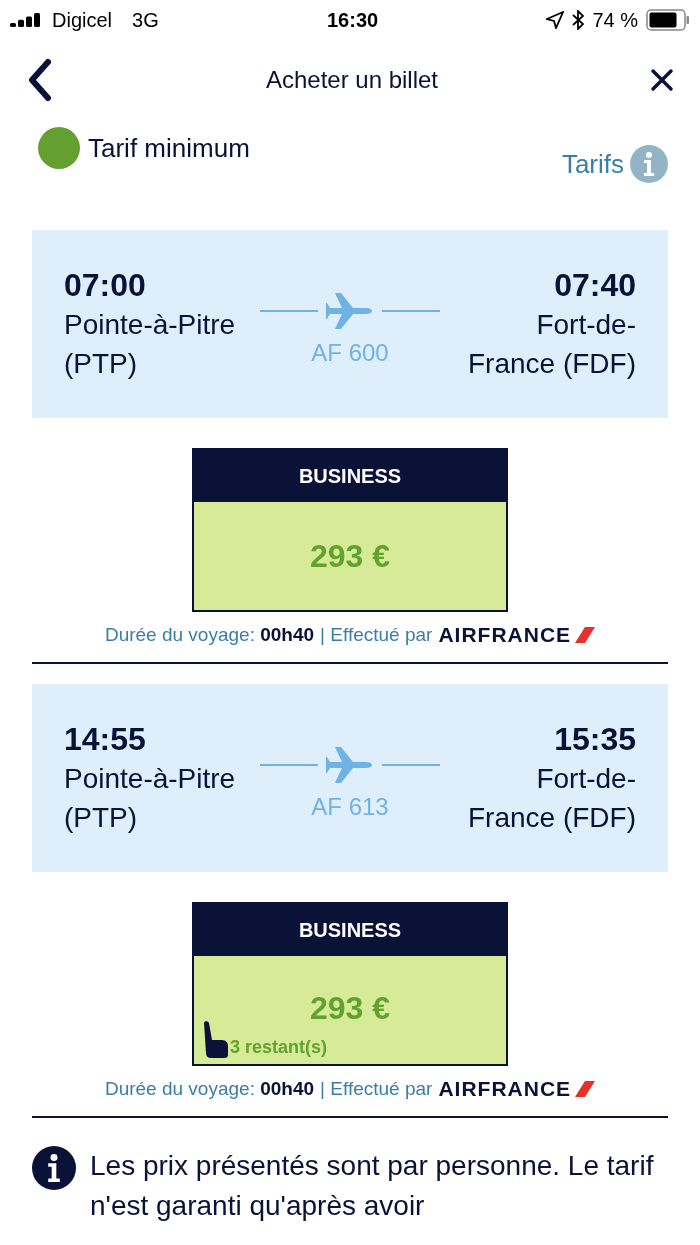  I want to click on seats-remaining: 3 restant(s), so click(279, 1047).